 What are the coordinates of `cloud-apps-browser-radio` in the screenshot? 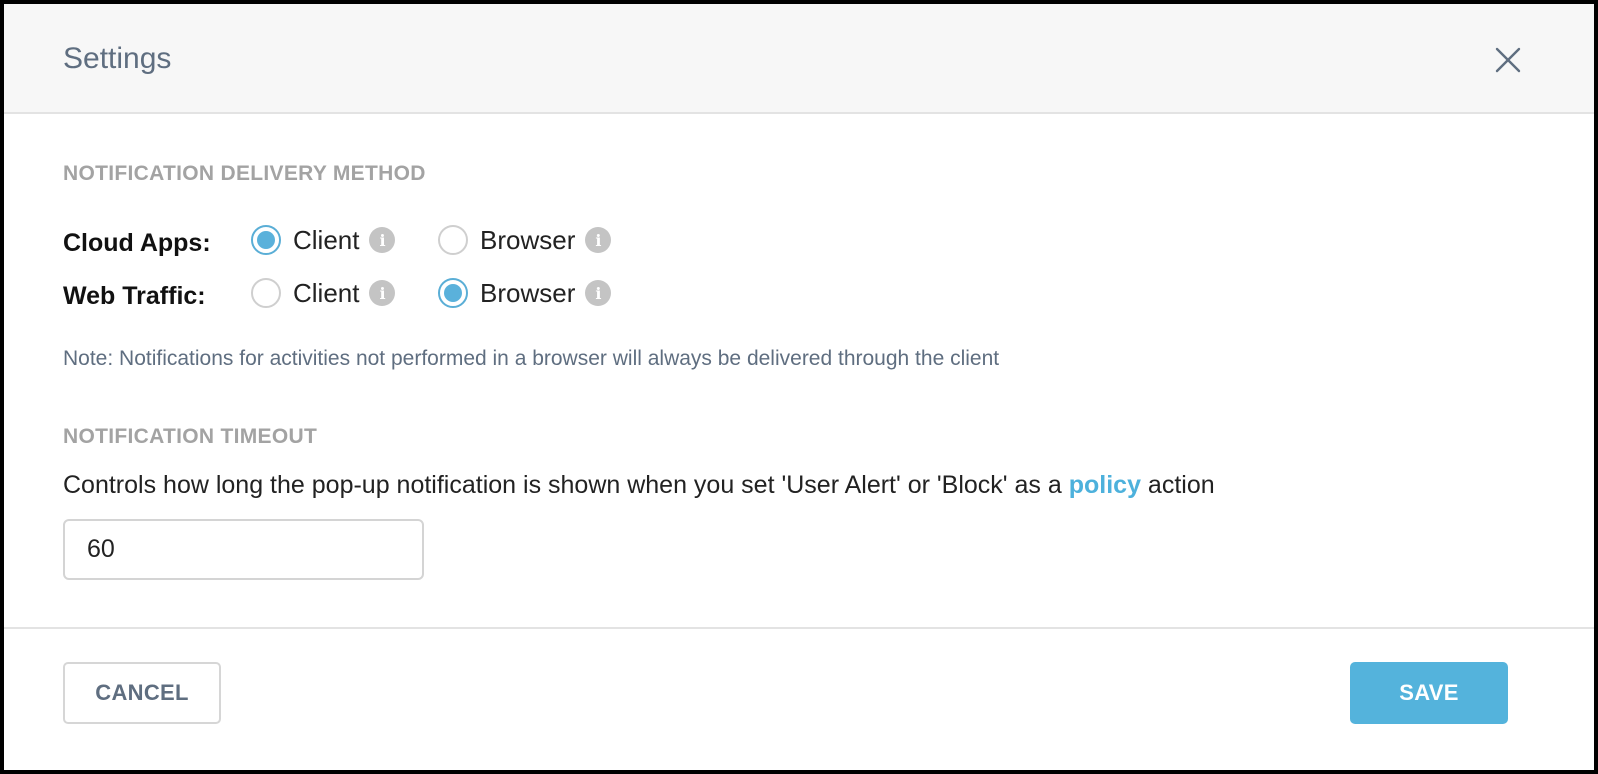 It's located at (453, 240).